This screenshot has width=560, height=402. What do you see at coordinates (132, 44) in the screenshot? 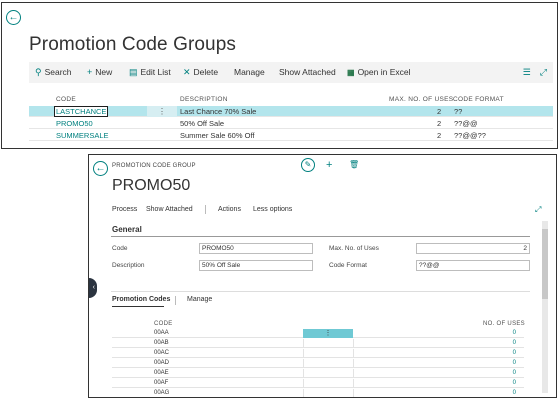
I see `page-title: Promotion Code Groups` at bounding box center [132, 44].